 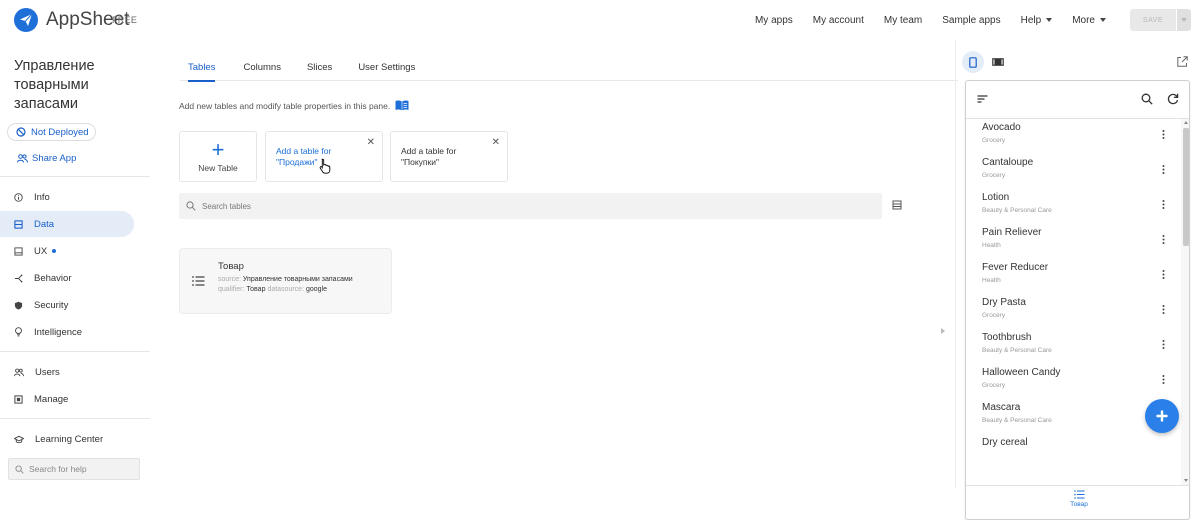 What do you see at coordinates (67, 224) in the screenshot?
I see `sidebar-item-data: Data` at bounding box center [67, 224].